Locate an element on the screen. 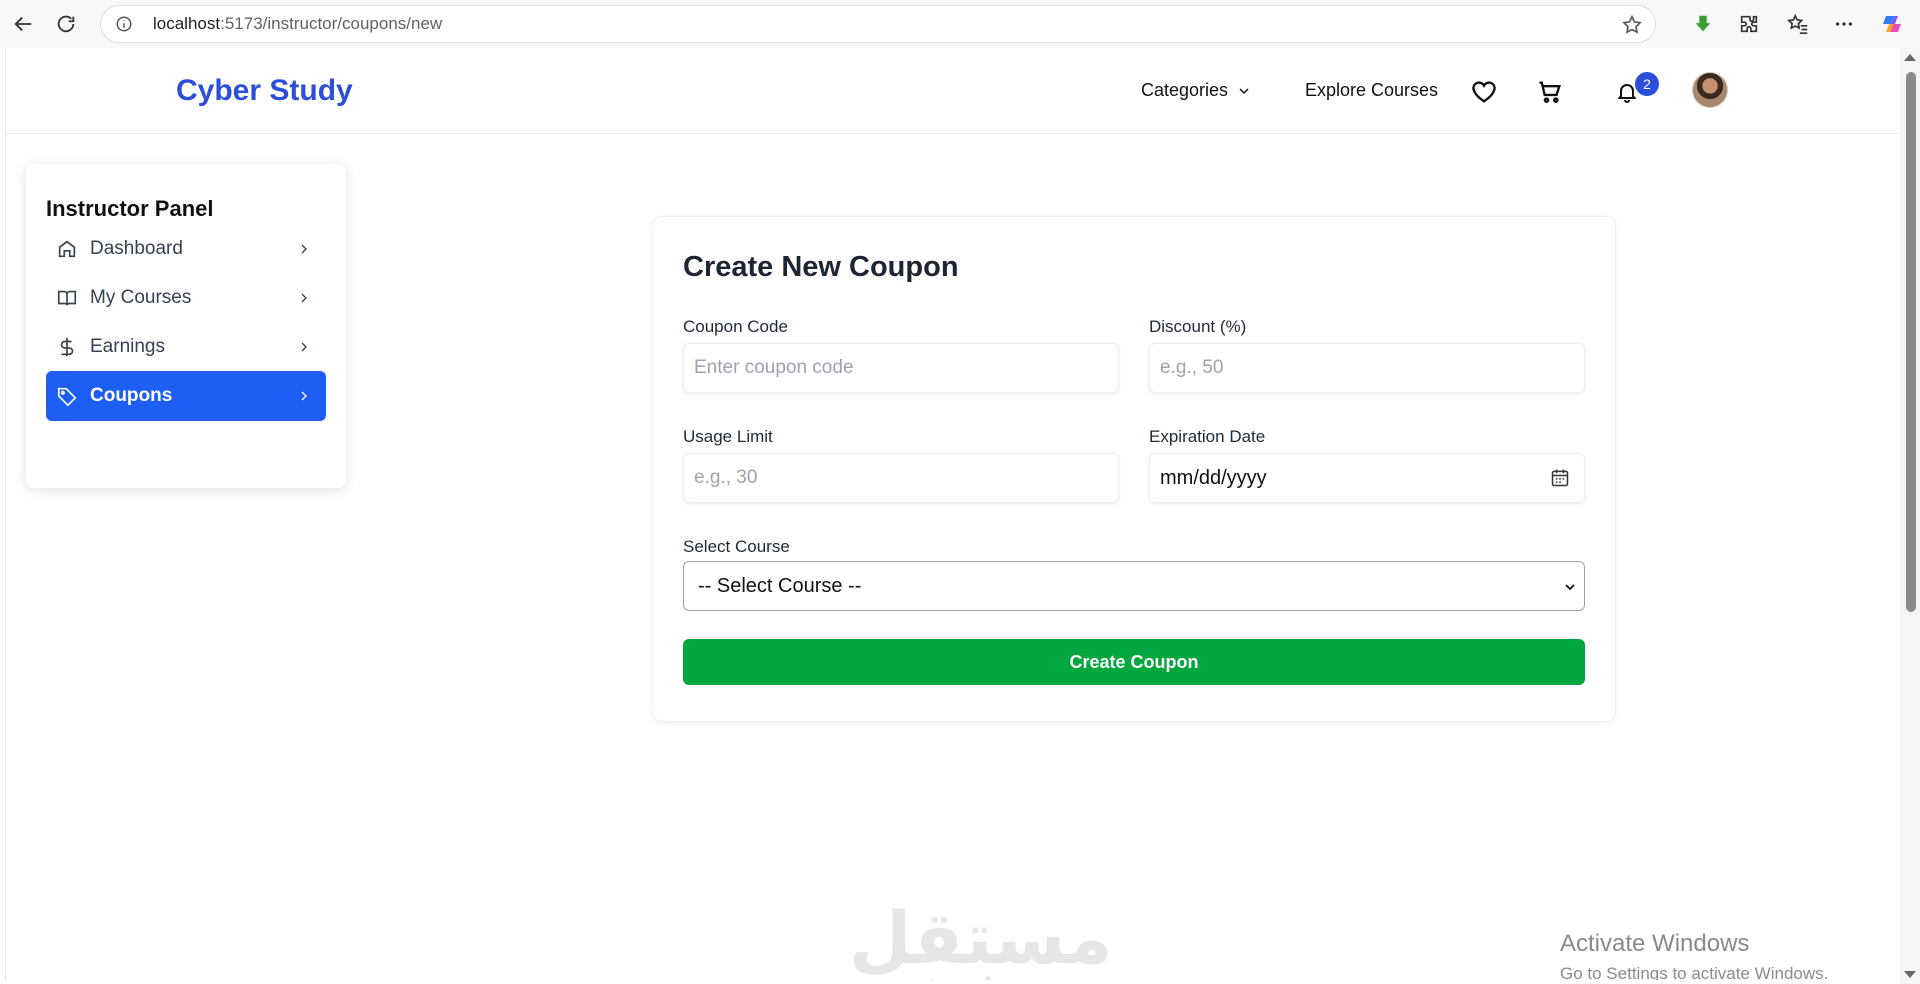 The width and height of the screenshot is (1920, 984). sidebar-title: Instructor Panel is located at coordinates (130, 208).